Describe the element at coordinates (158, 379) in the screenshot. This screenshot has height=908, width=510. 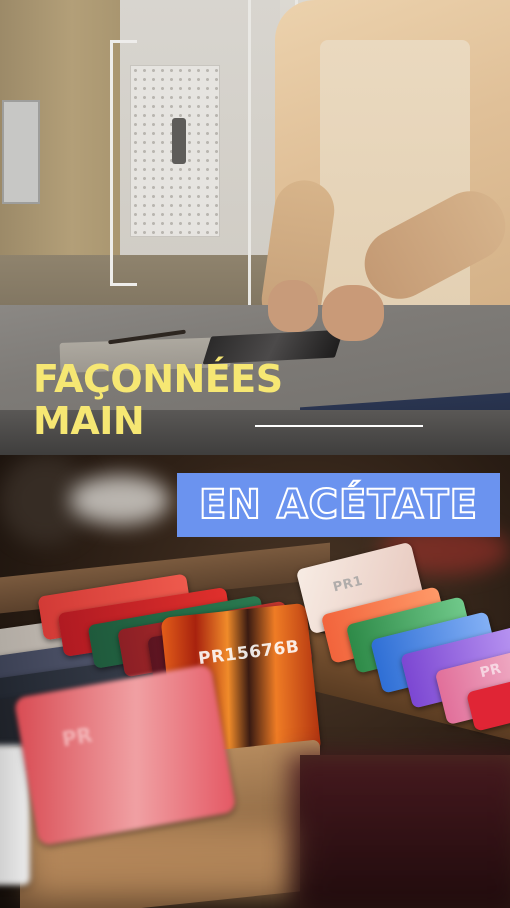
I see `headline-line-1: FAÇONNÉES` at that location.